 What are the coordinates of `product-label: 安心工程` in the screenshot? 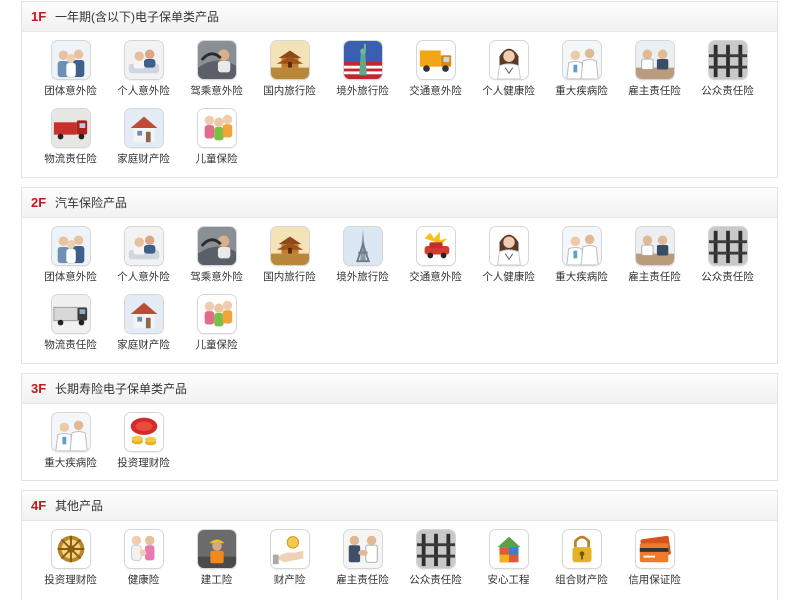 It's located at (509, 580).